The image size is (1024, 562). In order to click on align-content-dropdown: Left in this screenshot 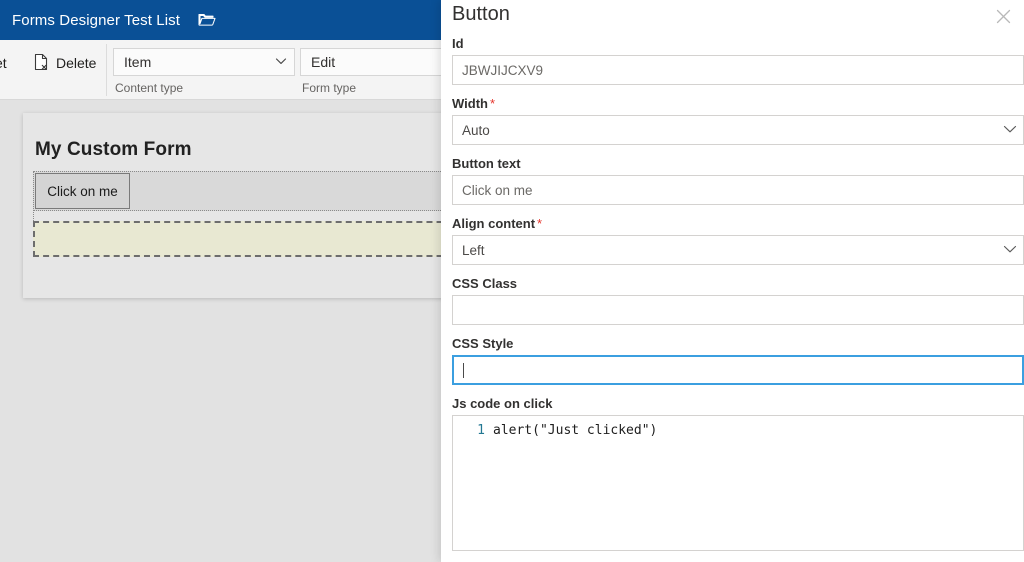, I will do `click(738, 250)`.